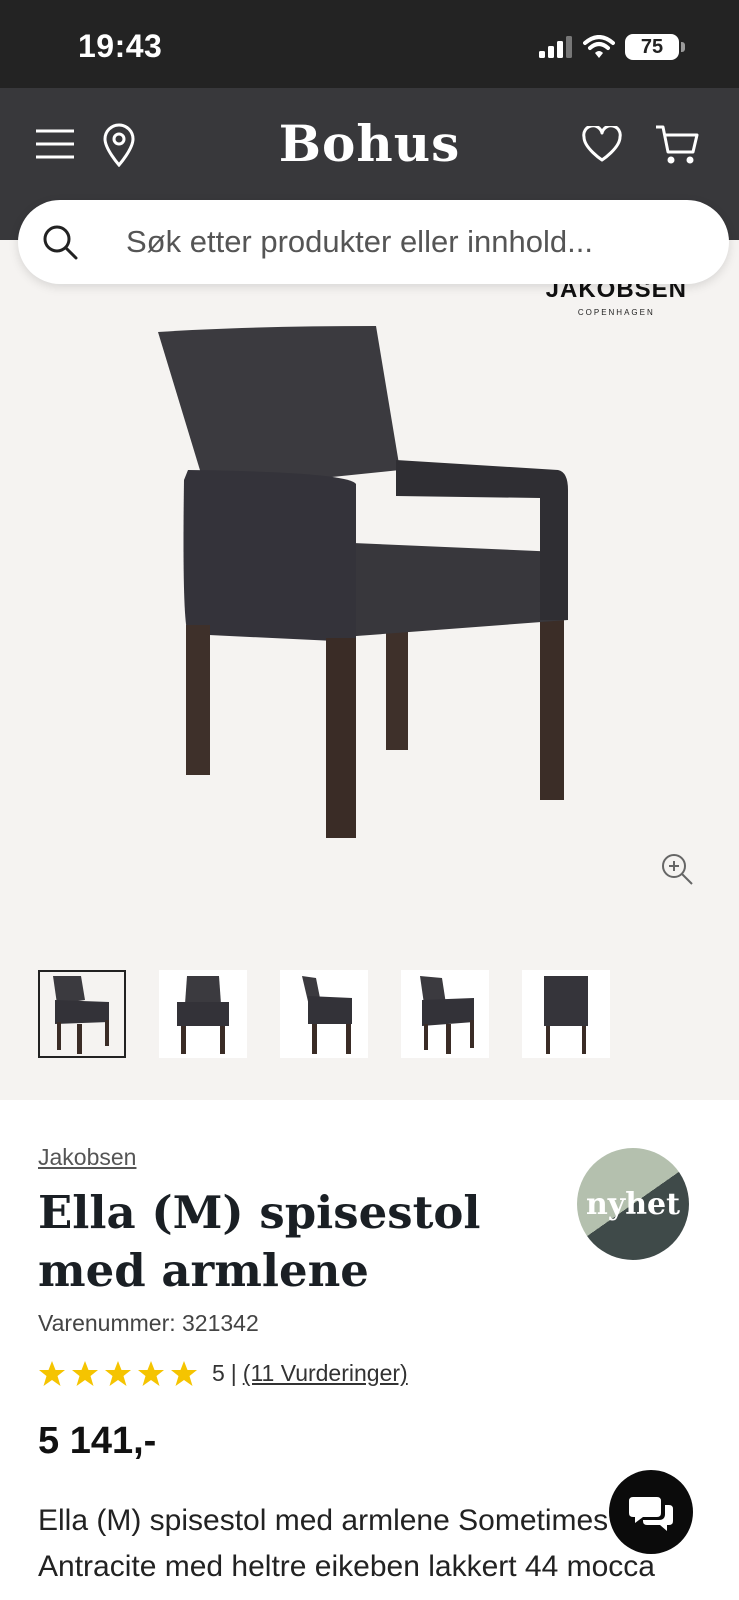 The height and width of the screenshot is (1600, 739). What do you see at coordinates (325, 1373) in the screenshot?
I see `reviews-link: (11 Vurderinger)` at bounding box center [325, 1373].